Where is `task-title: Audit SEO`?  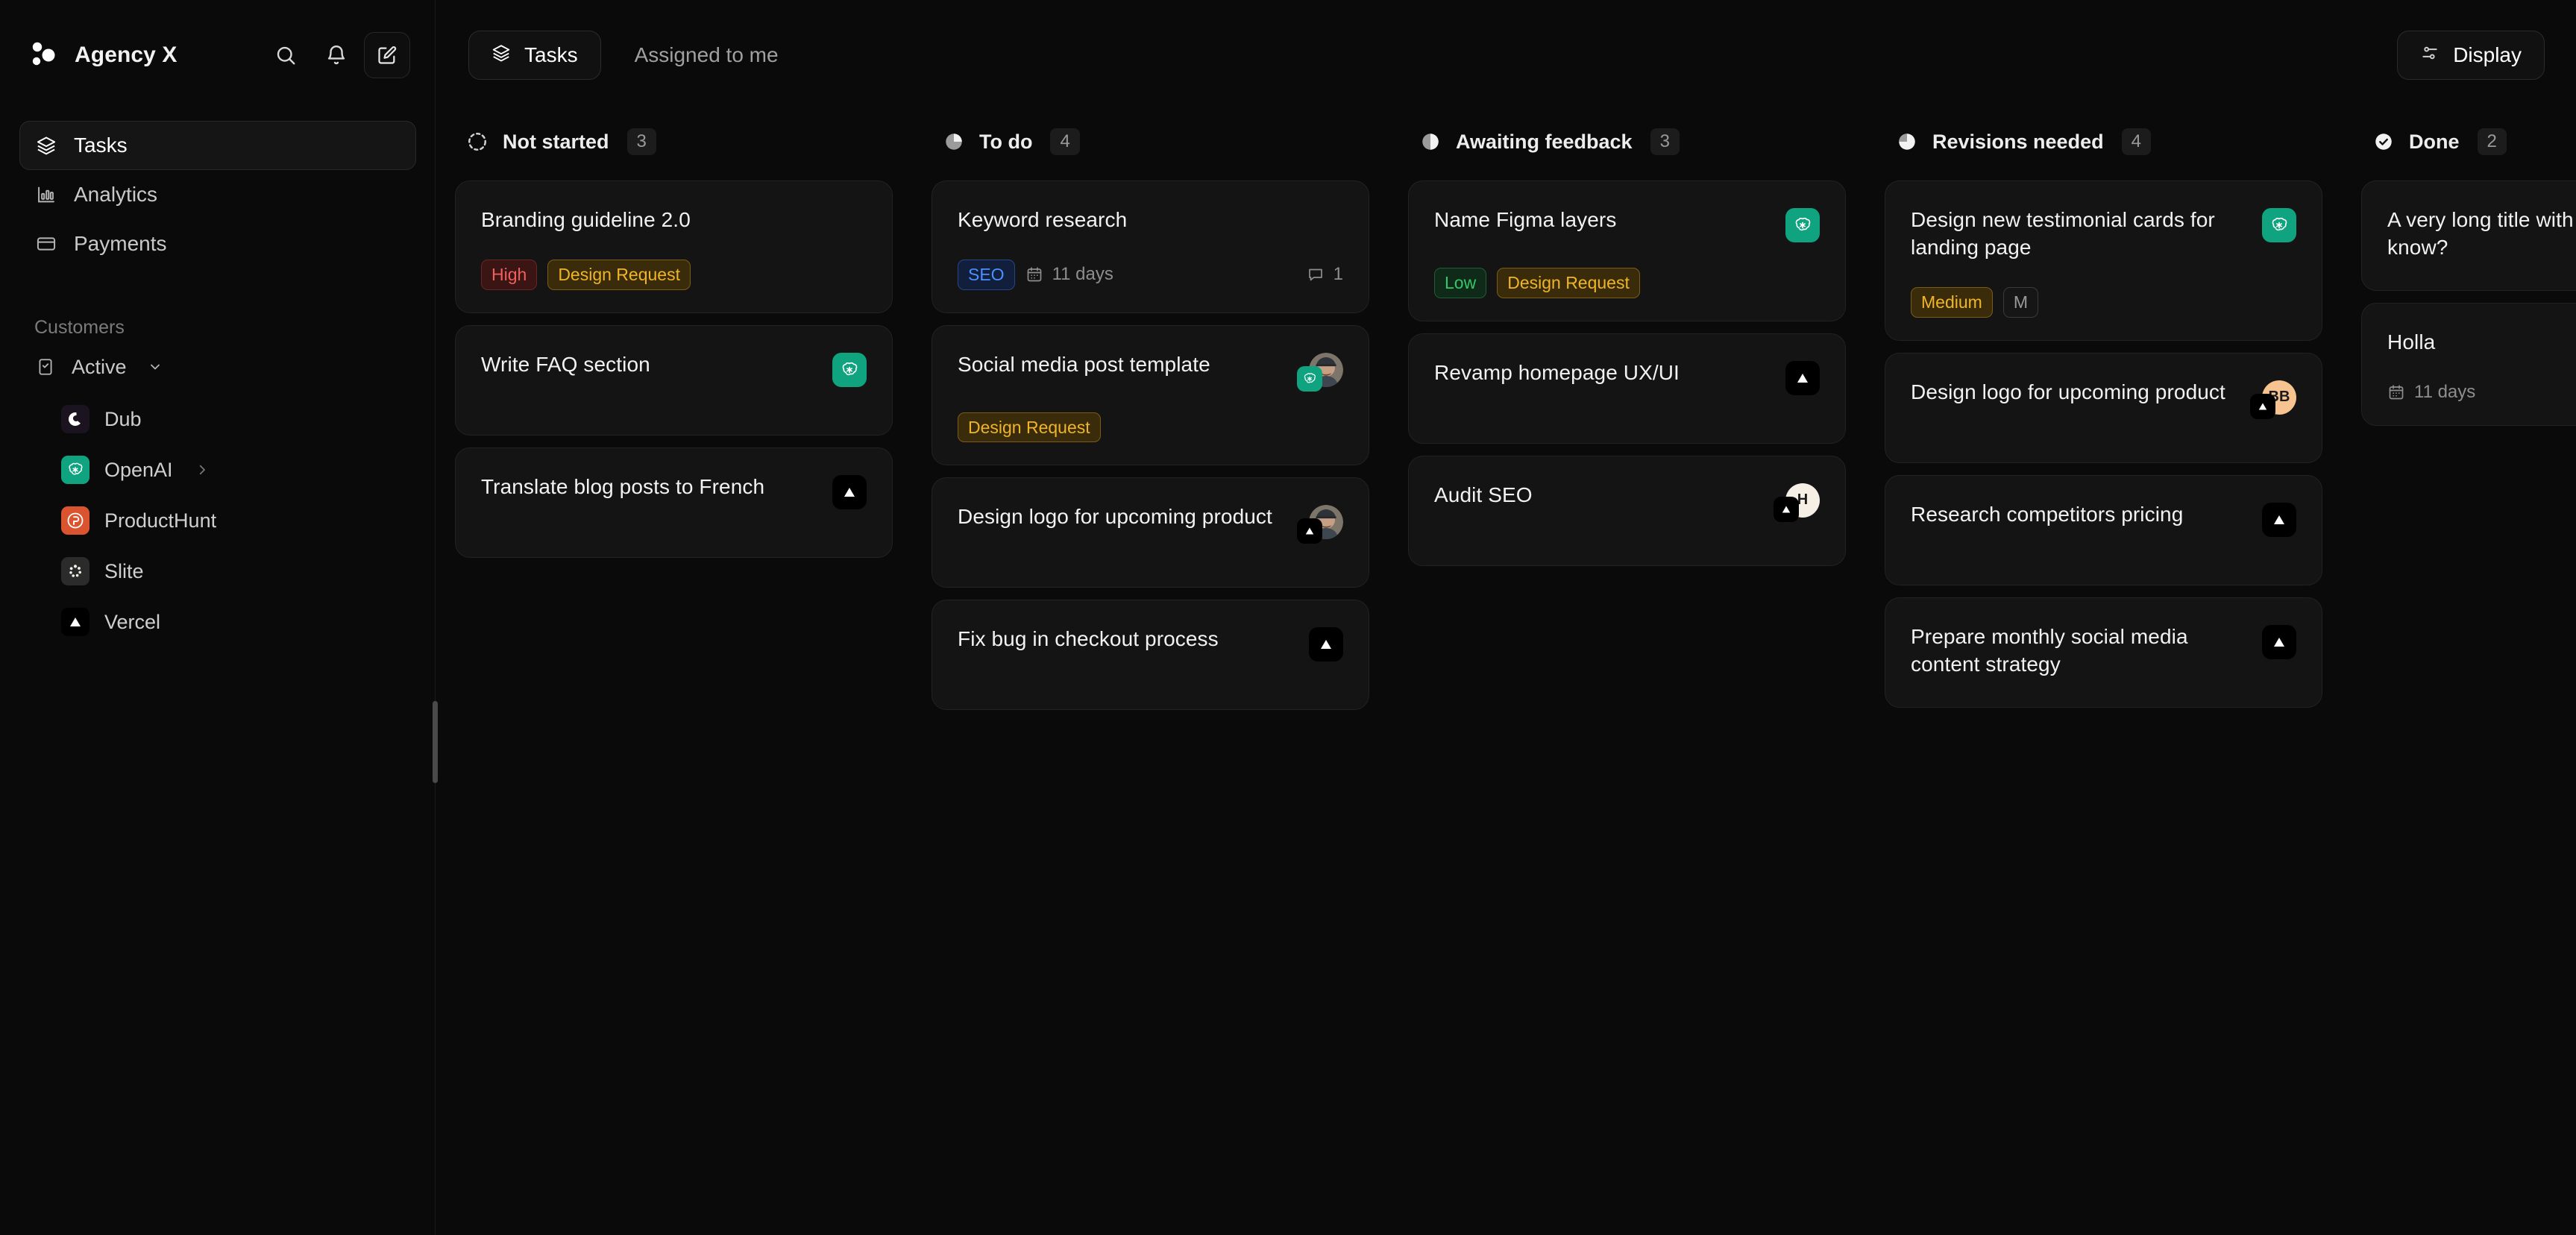 task-title: Audit SEO is located at coordinates (1484, 494).